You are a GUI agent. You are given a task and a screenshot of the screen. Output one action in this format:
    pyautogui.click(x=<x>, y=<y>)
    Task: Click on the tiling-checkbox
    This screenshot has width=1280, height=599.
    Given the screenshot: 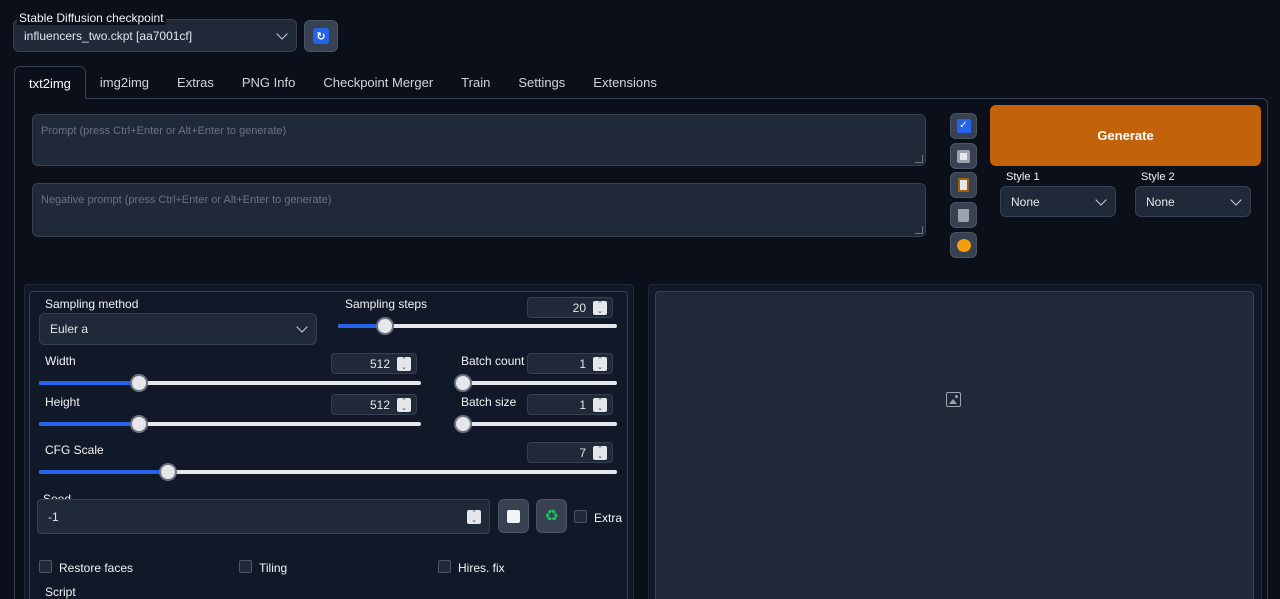 What is the action you would take?
    pyautogui.click(x=245, y=566)
    